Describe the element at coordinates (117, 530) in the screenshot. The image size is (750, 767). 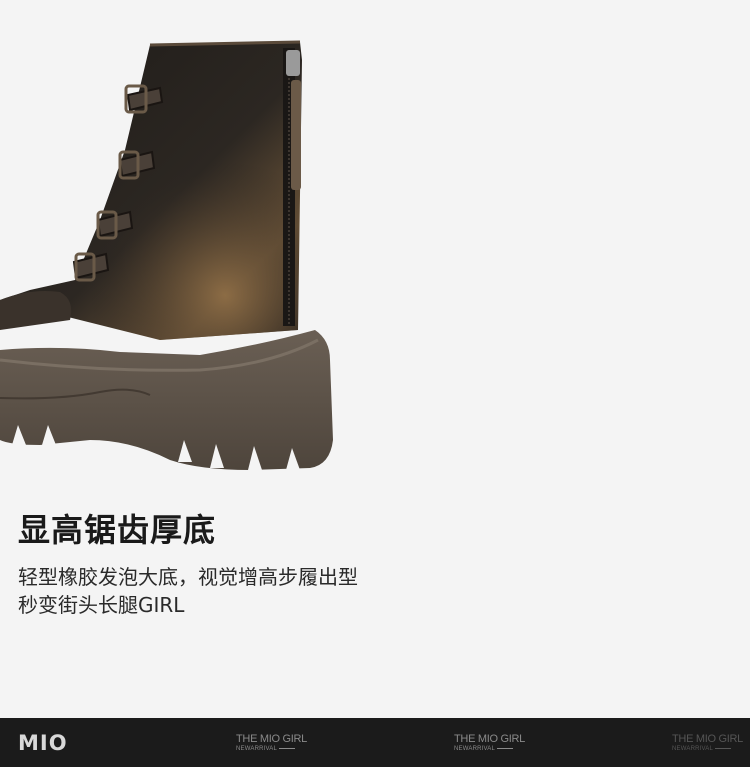
I see `feature-headline: 显高锯齿厚底` at that location.